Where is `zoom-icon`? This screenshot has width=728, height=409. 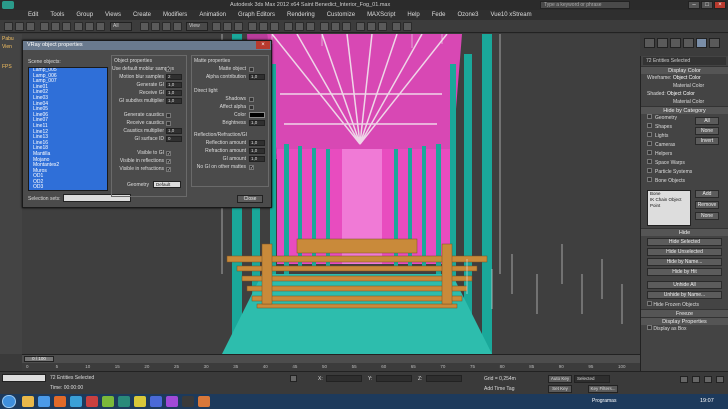 zoom-icon is located at coordinates (684, 379).